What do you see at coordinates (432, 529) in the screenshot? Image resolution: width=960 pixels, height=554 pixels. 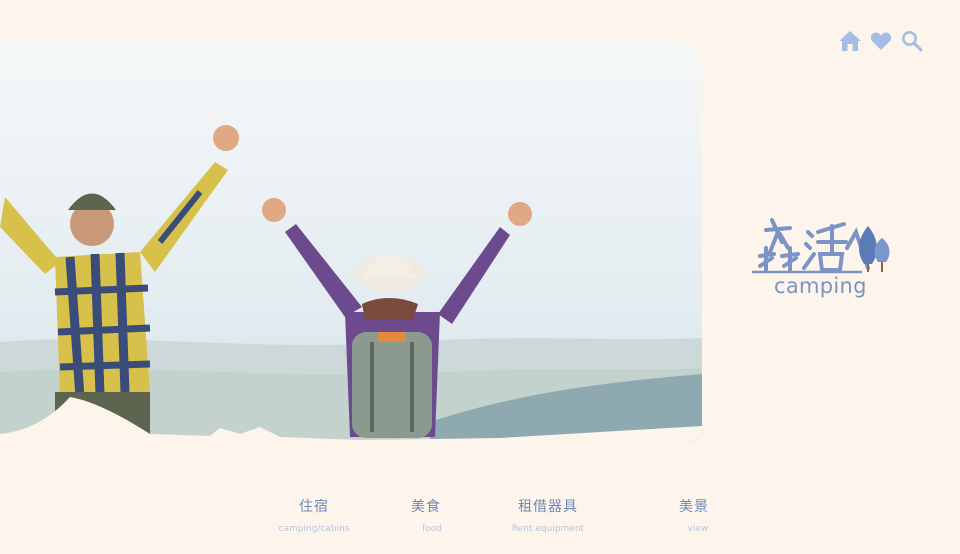 I see `nav-item-sub: food` at bounding box center [432, 529].